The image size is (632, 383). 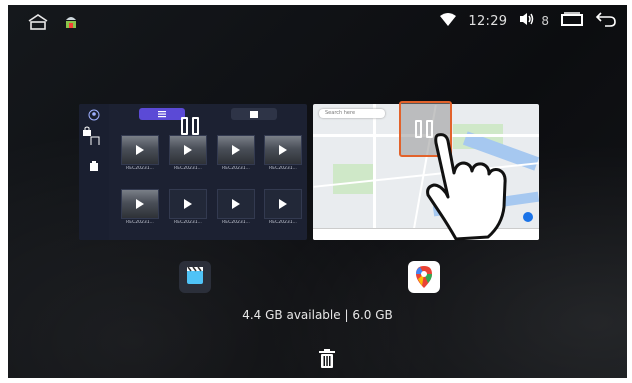 I want to click on storage-info: 4.4 GB available | 6.0 GB, so click(x=317, y=315).